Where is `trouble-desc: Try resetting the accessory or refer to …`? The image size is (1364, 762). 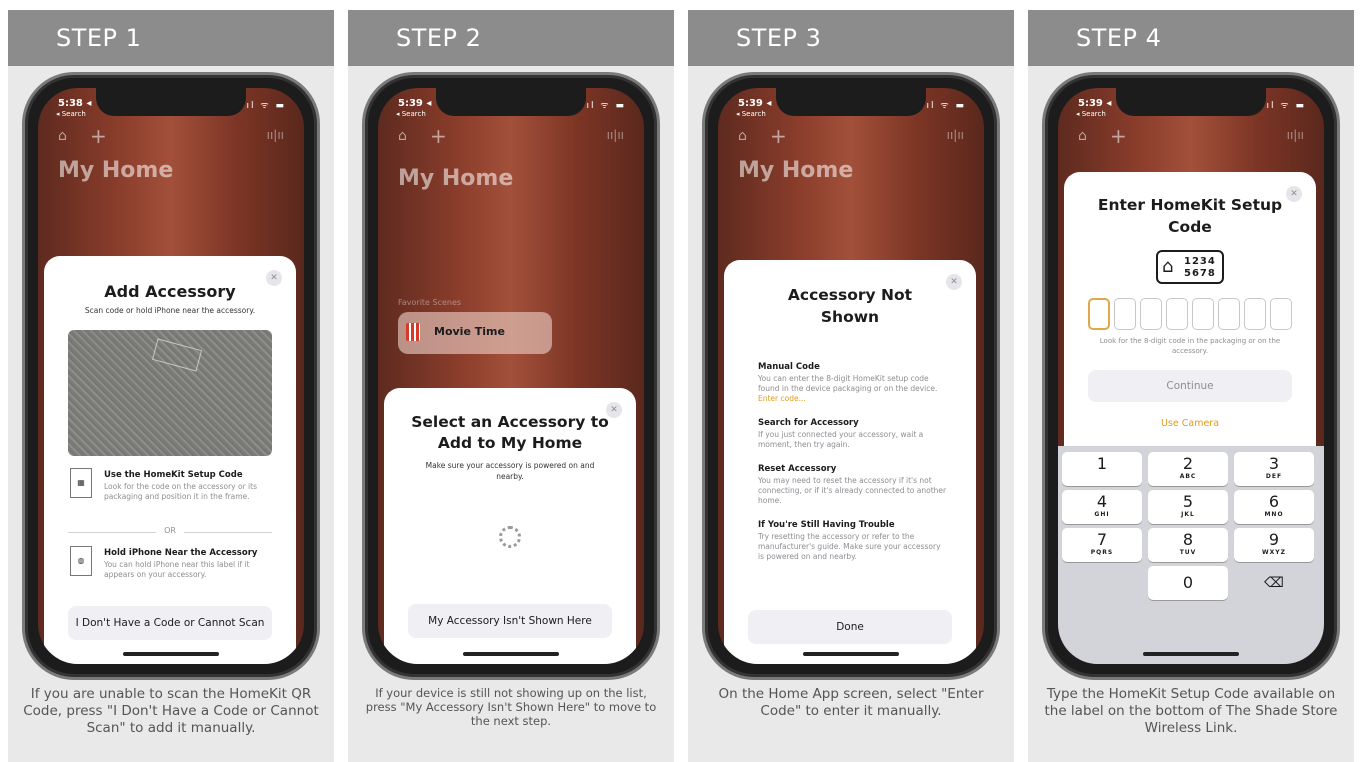
trouble-desc: Try resetting the accessory or refer to … is located at coordinates (849, 546).